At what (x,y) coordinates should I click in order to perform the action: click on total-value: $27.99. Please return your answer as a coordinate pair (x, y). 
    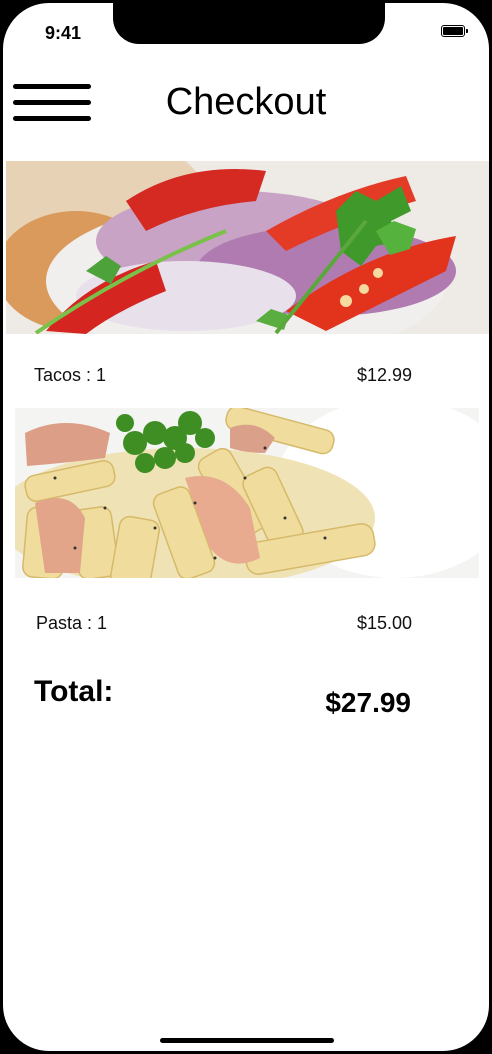
    Looking at the image, I should click on (368, 702).